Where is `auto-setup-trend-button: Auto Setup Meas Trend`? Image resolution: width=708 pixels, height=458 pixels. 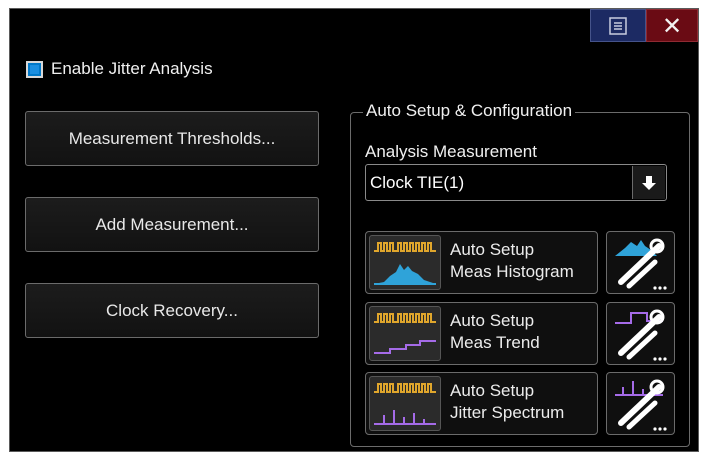 auto-setup-trend-button: Auto Setup Meas Trend is located at coordinates (481, 333).